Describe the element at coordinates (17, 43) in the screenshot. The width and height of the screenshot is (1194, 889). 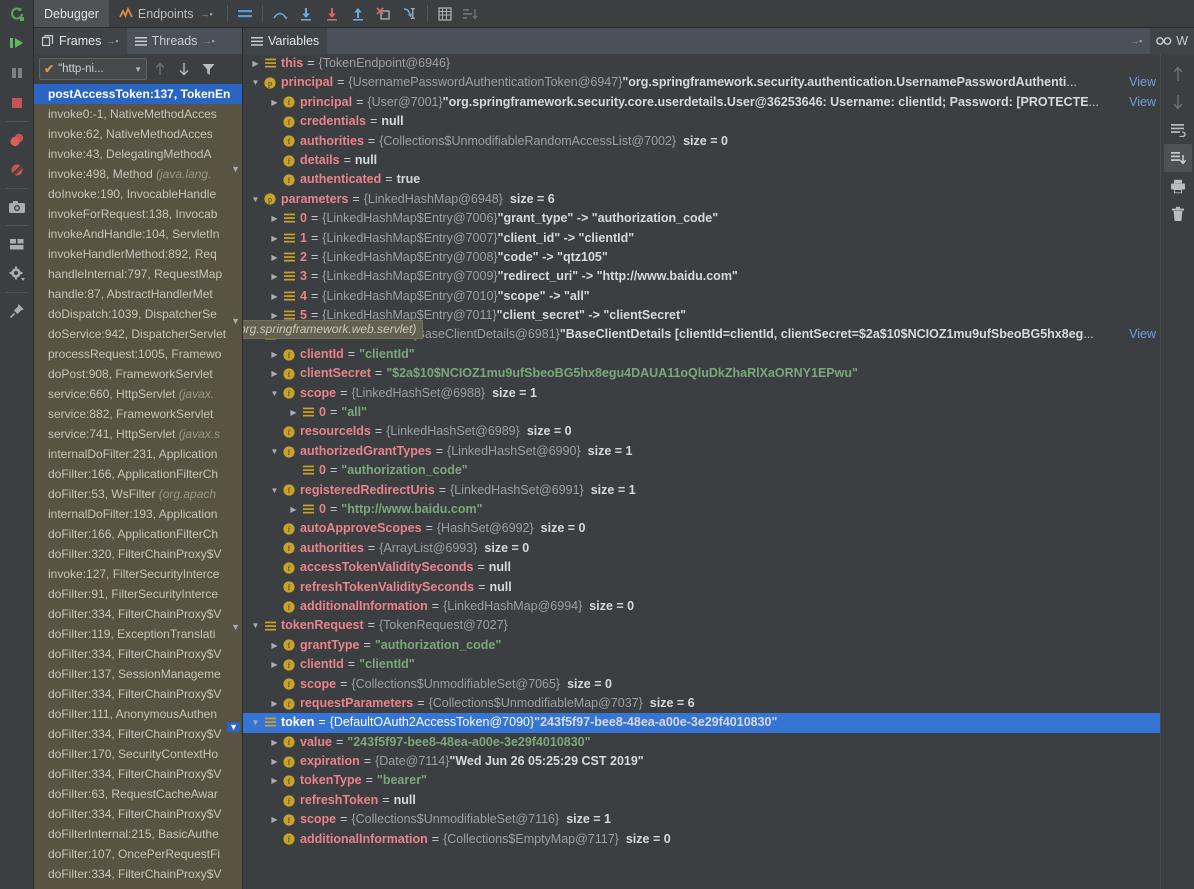
I see `resume-program-icon` at that location.